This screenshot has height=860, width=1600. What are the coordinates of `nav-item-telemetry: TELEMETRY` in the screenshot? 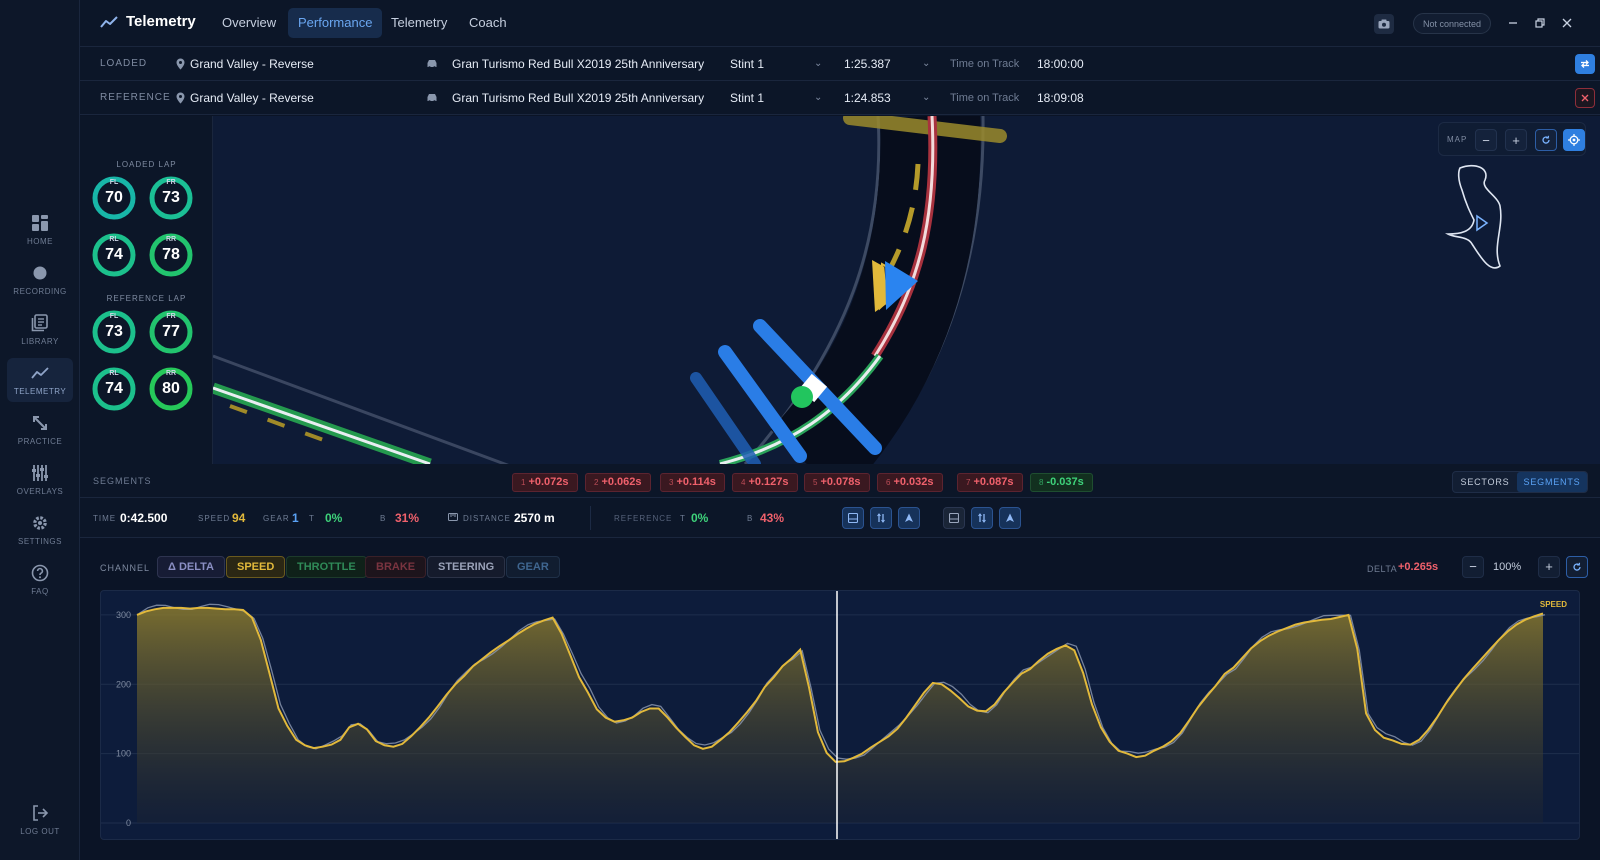 It's located at (40, 380).